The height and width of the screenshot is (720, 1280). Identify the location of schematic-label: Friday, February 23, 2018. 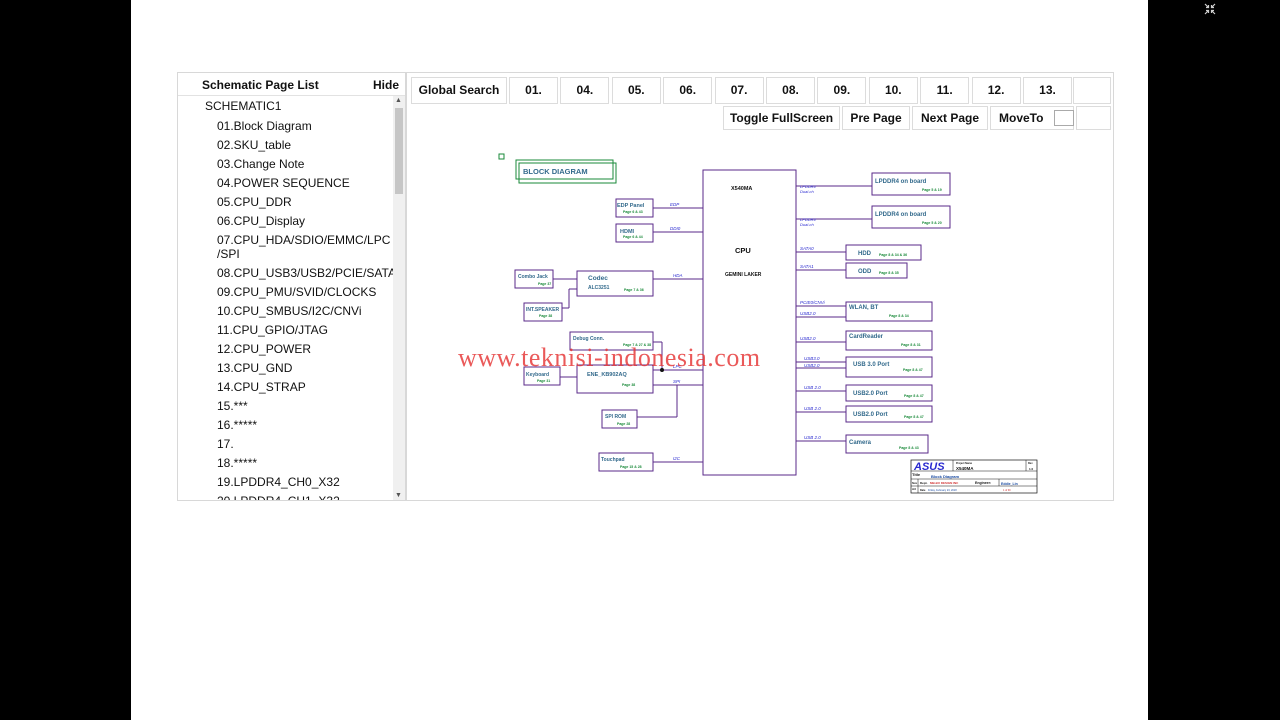
(942, 490).